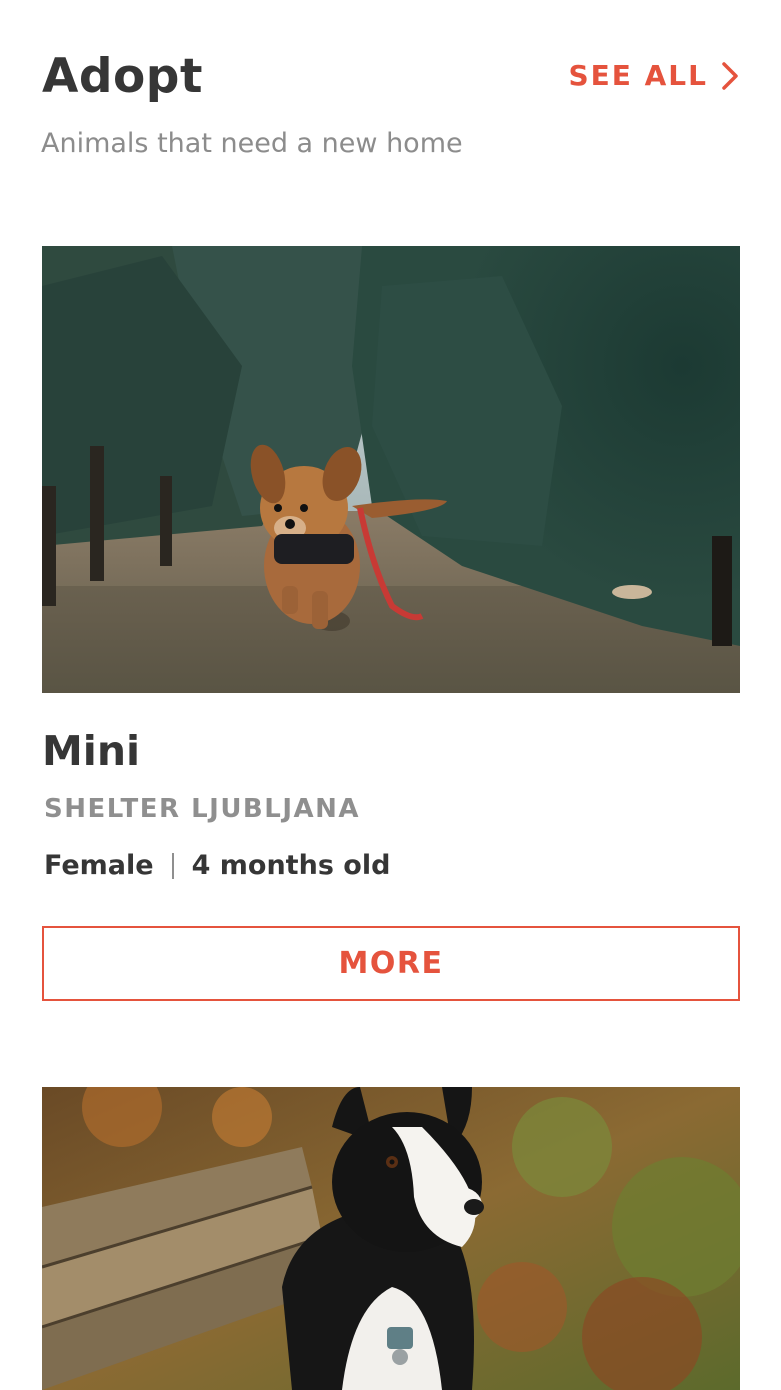 This screenshot has width=781, height=1390. I want to click on pet-meta: Female 4 months old, so click(217, 866).